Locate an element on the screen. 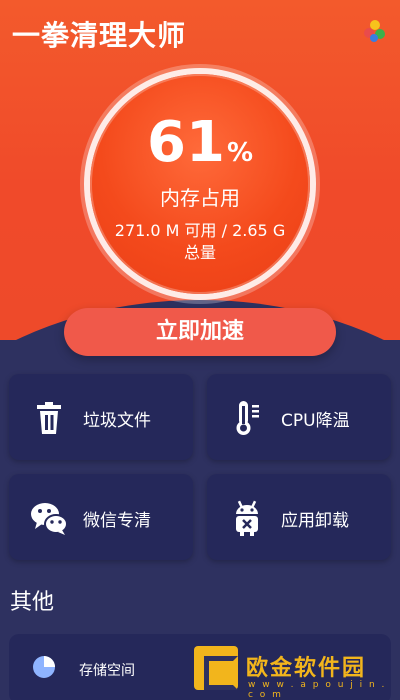 This screenshot has width=400, height=700. percent-sign: % is located at coordinates (239, 153).